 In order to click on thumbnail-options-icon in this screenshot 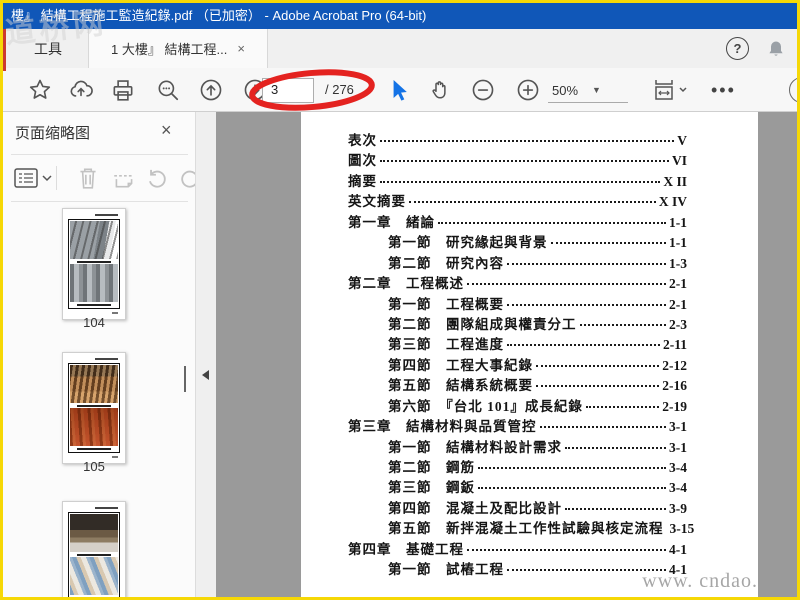, I will do `click(33, 178)`.